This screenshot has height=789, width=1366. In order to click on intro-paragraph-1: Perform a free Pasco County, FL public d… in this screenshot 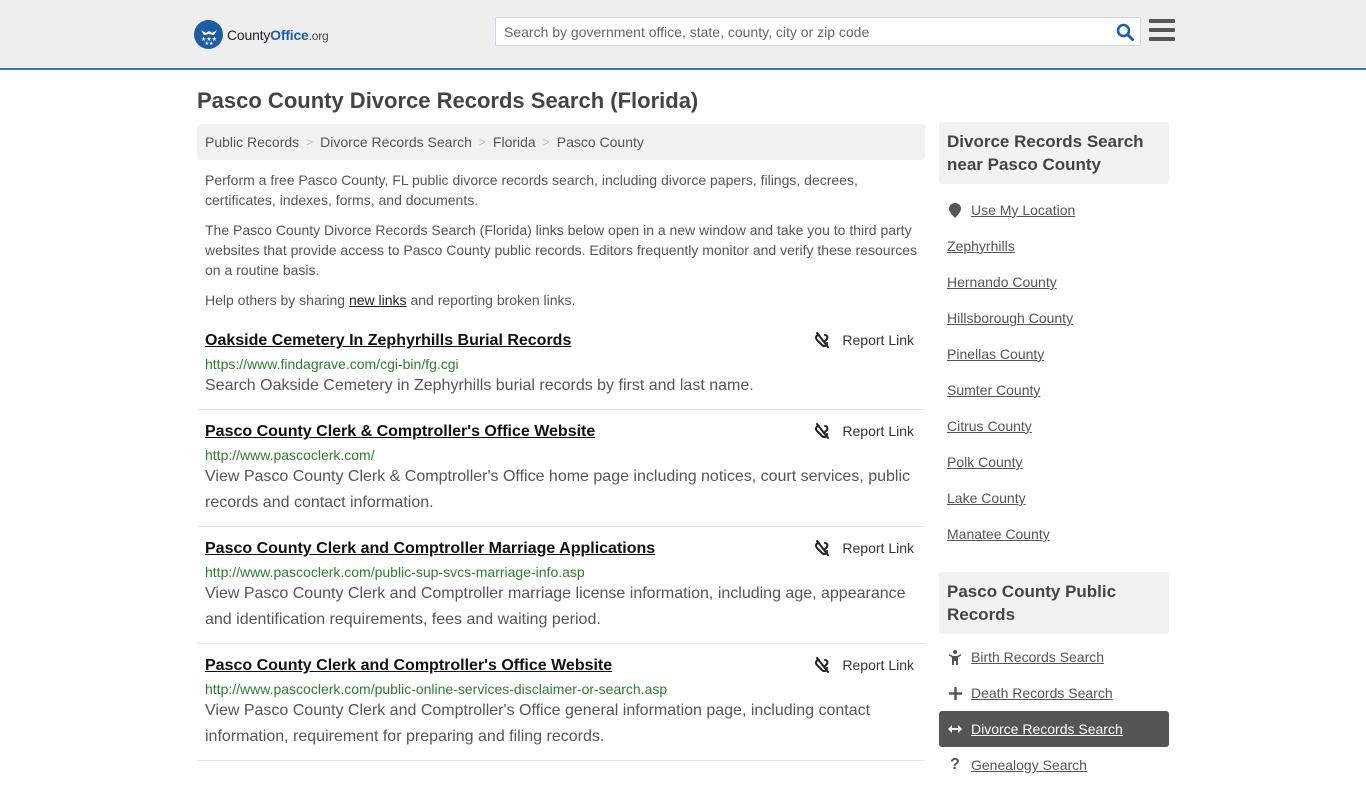, I will do `click(531, 190)`.